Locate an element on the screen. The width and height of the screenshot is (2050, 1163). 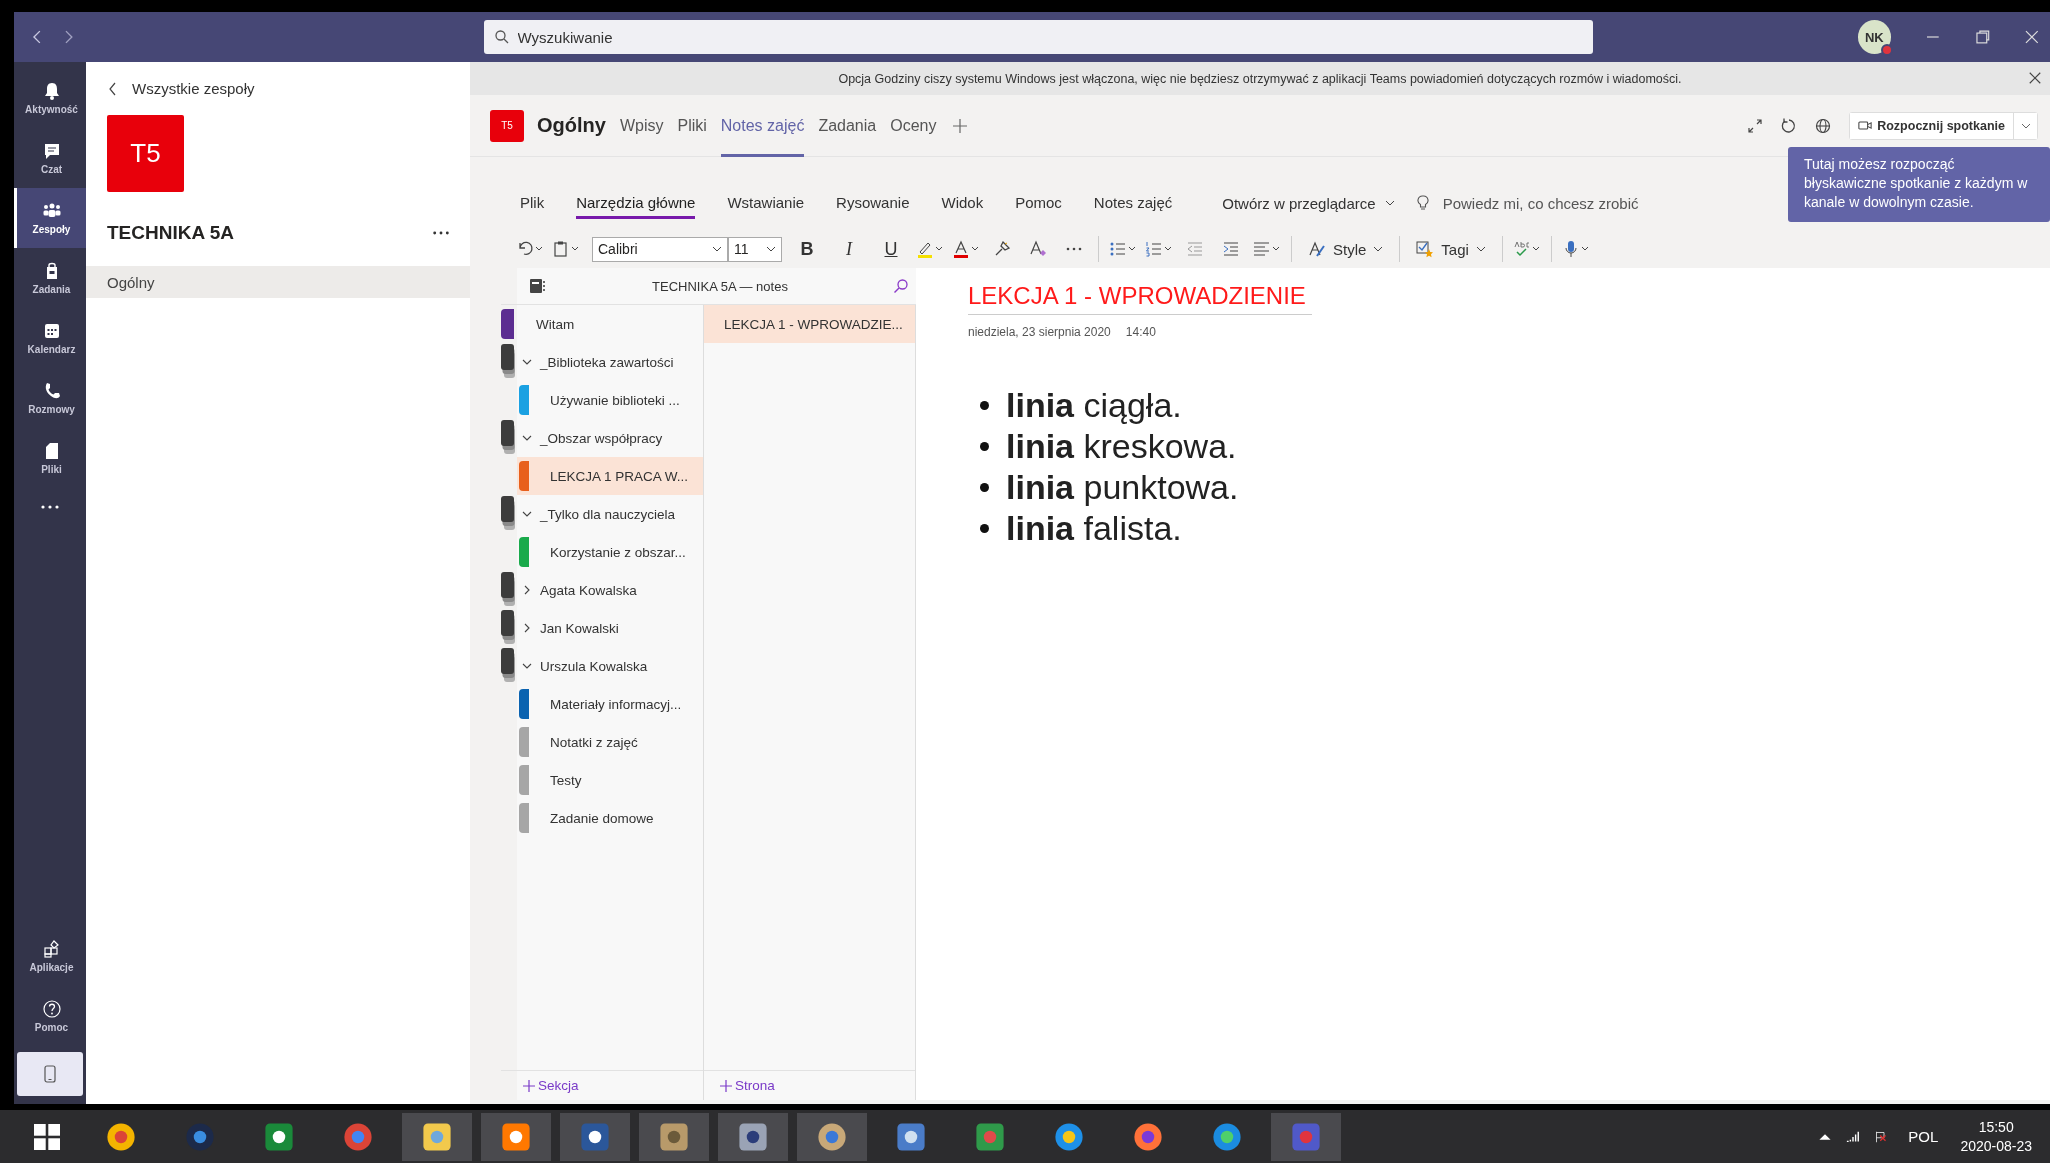
section-item: Testy is located at coordinates (610, 780).